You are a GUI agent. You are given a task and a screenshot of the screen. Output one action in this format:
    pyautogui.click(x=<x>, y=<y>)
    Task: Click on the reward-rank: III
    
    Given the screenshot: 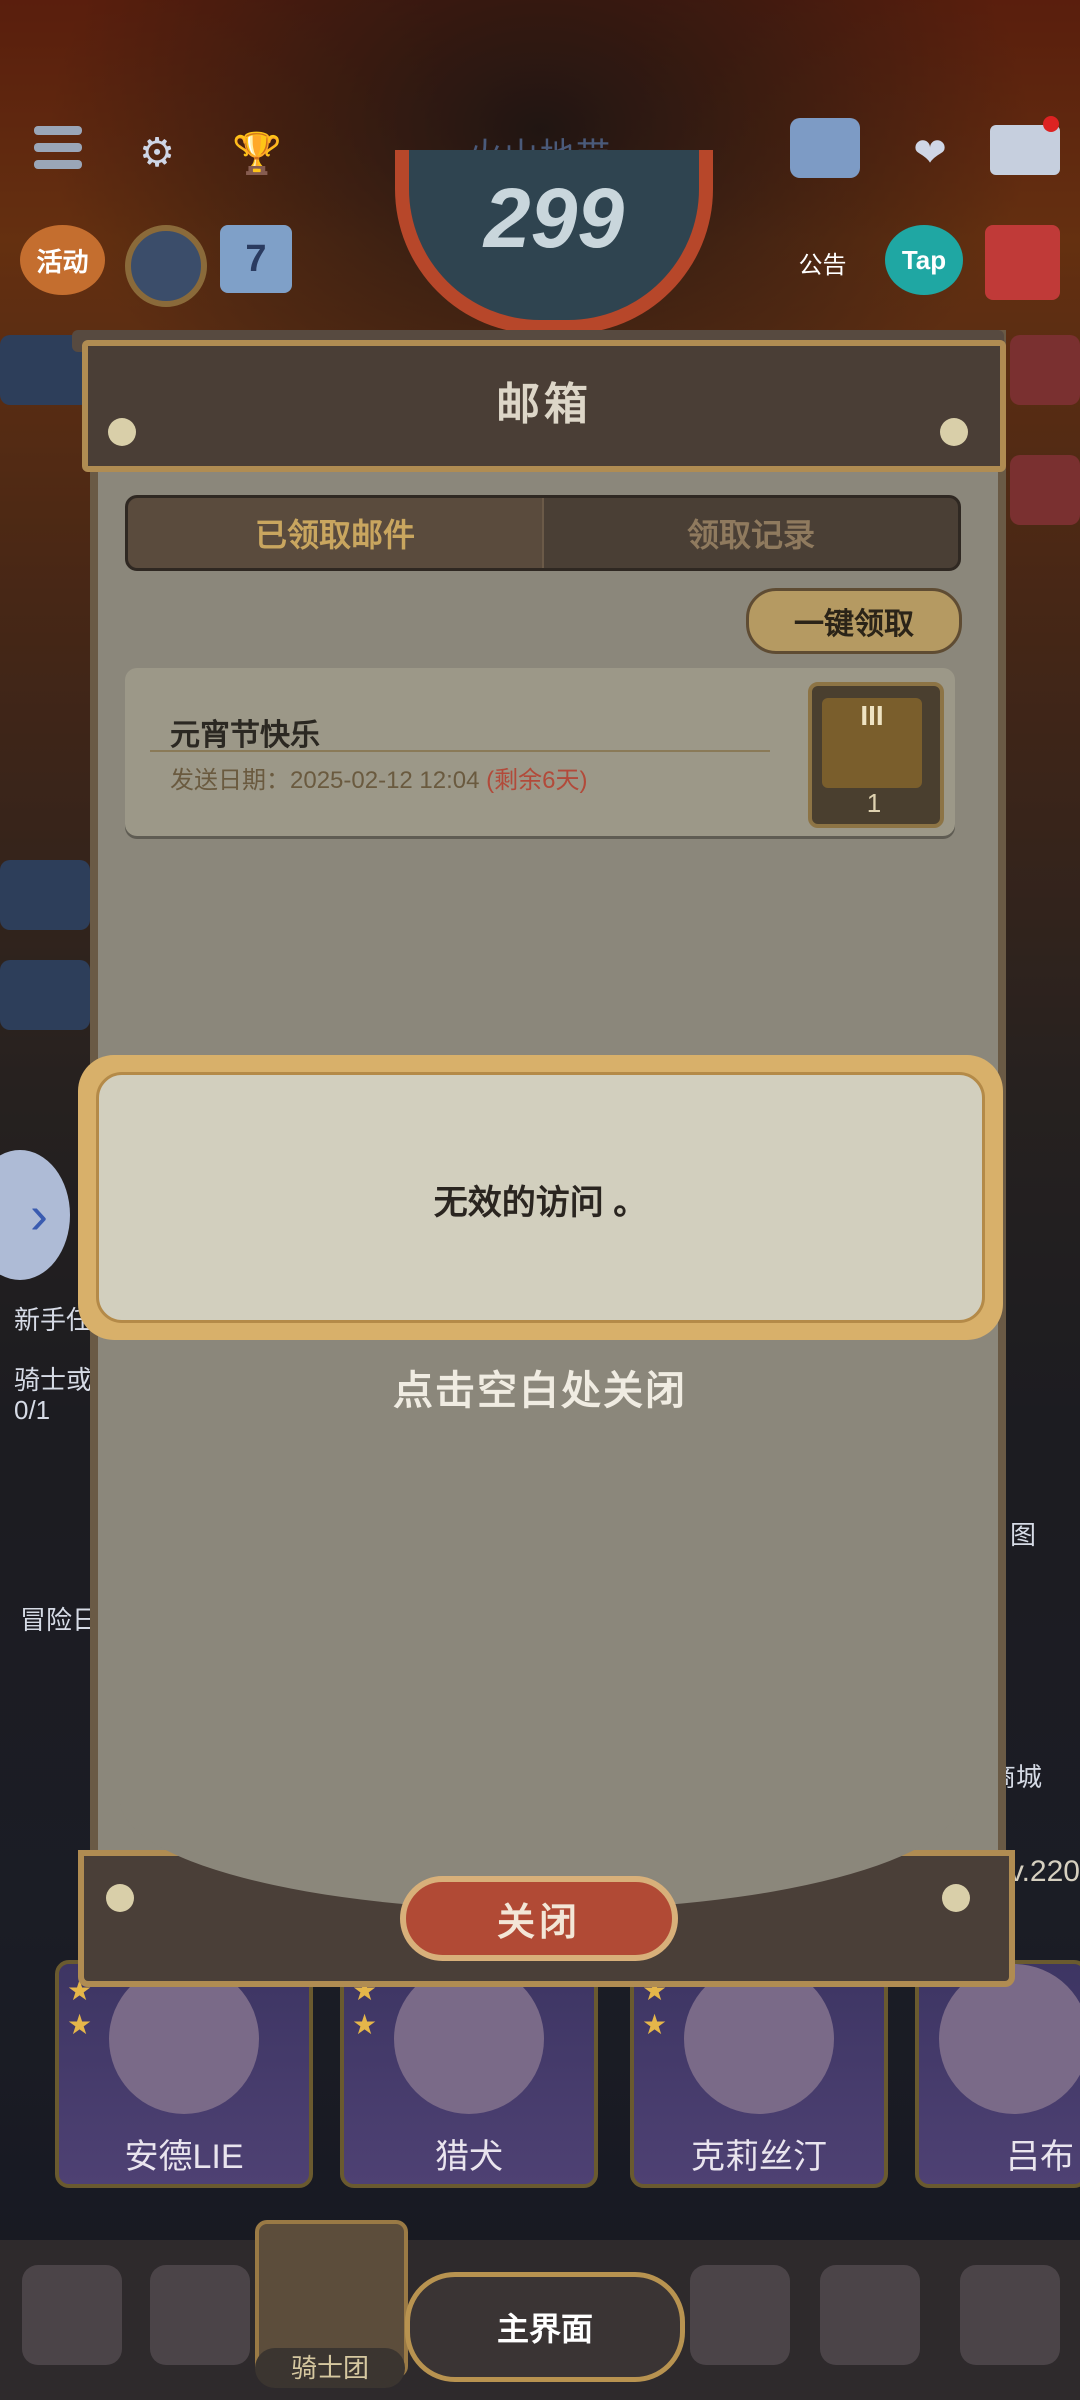 What is the action you would take?
    pyautogui.click(x=872, y=715)
    